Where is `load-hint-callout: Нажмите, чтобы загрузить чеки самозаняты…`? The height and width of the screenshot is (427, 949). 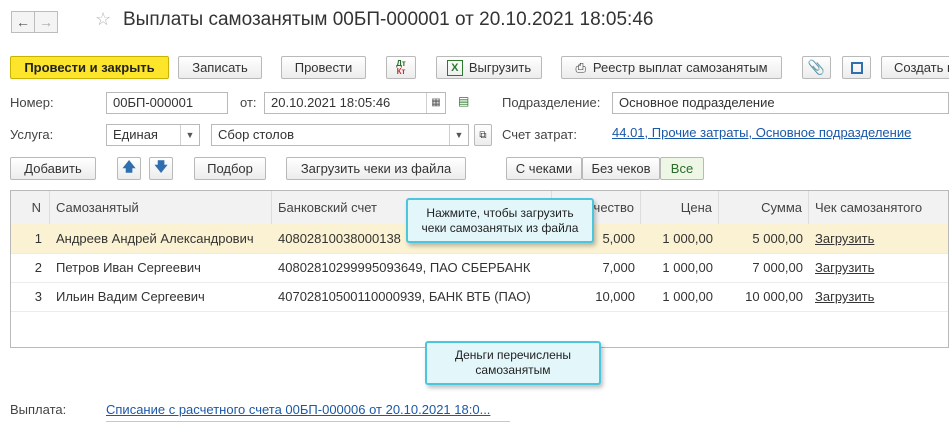 load-hint-callout: Нажмите, чтобы загрузить чеки самозаняты… is located at coordinates (500, 220).